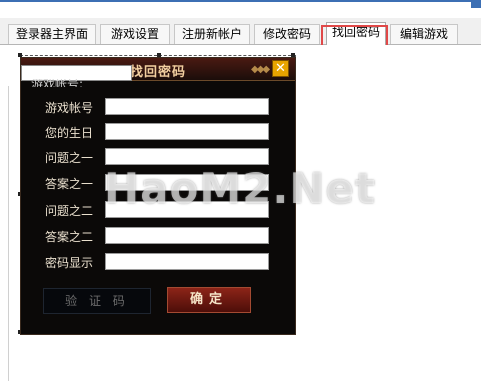 This screenshot has height=381, width=481. I want to click on tab-change-password: 修改密码, so click(287, 34).